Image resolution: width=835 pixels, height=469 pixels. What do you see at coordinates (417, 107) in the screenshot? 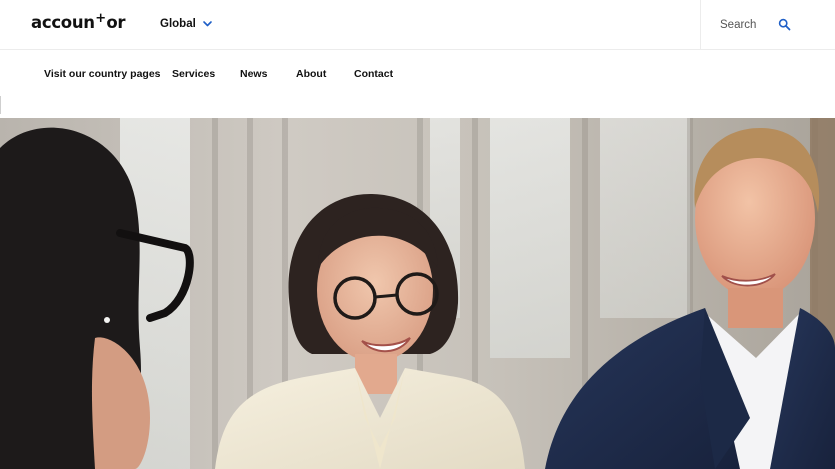
I see `nav-spacer` at bounding box center [417, 107].